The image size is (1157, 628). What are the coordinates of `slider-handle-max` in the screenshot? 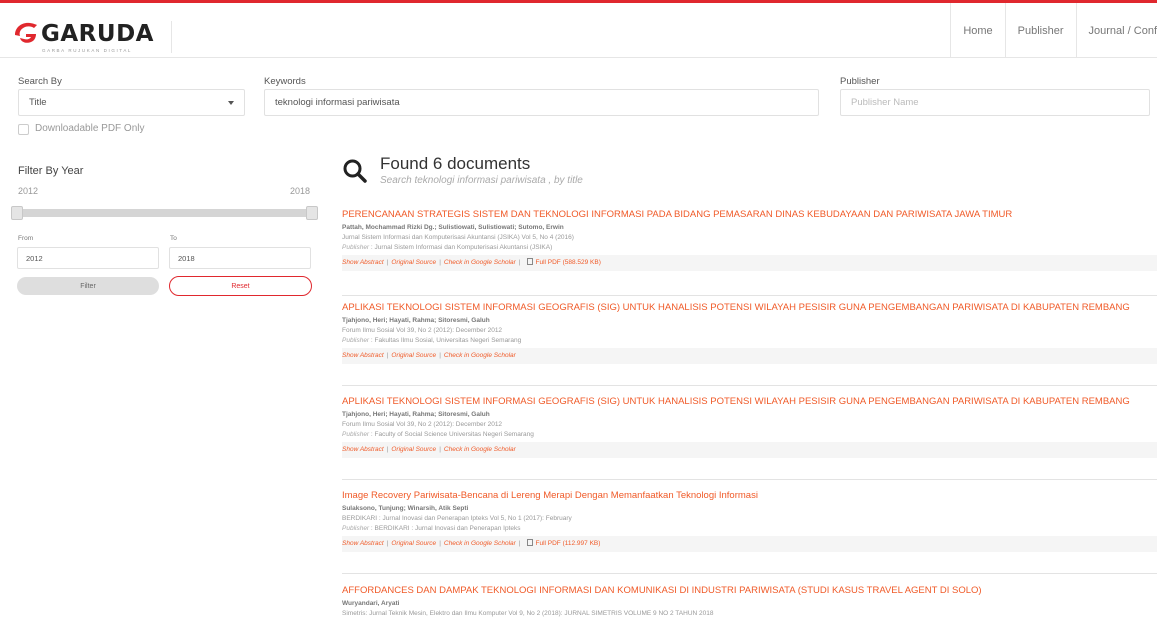 It's located at (312, 213).